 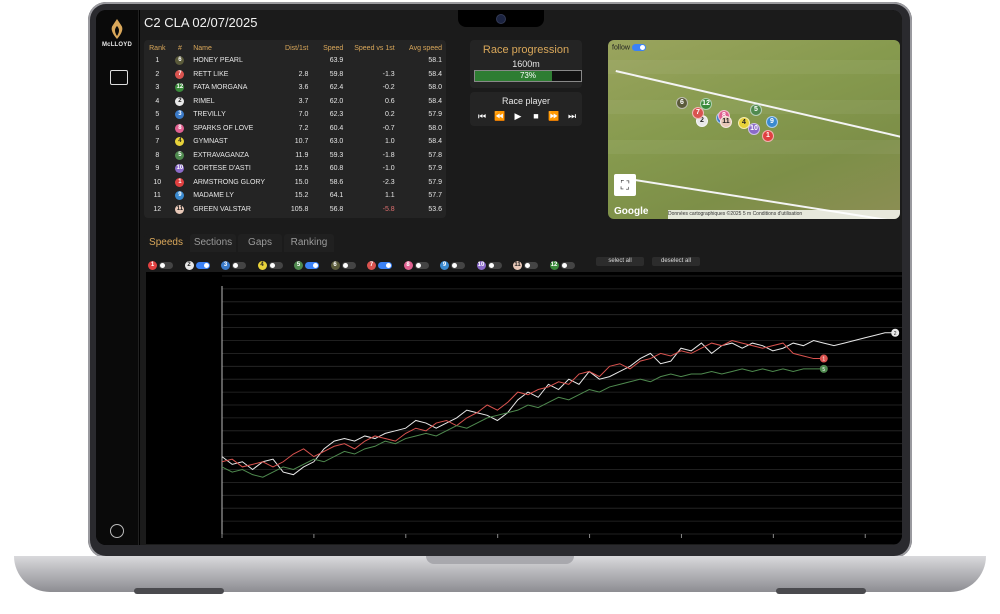 What do you see at coordinates (157, 209) in the screenshot?
I see `rank-cell: 12` at bounding box center [157, 209].